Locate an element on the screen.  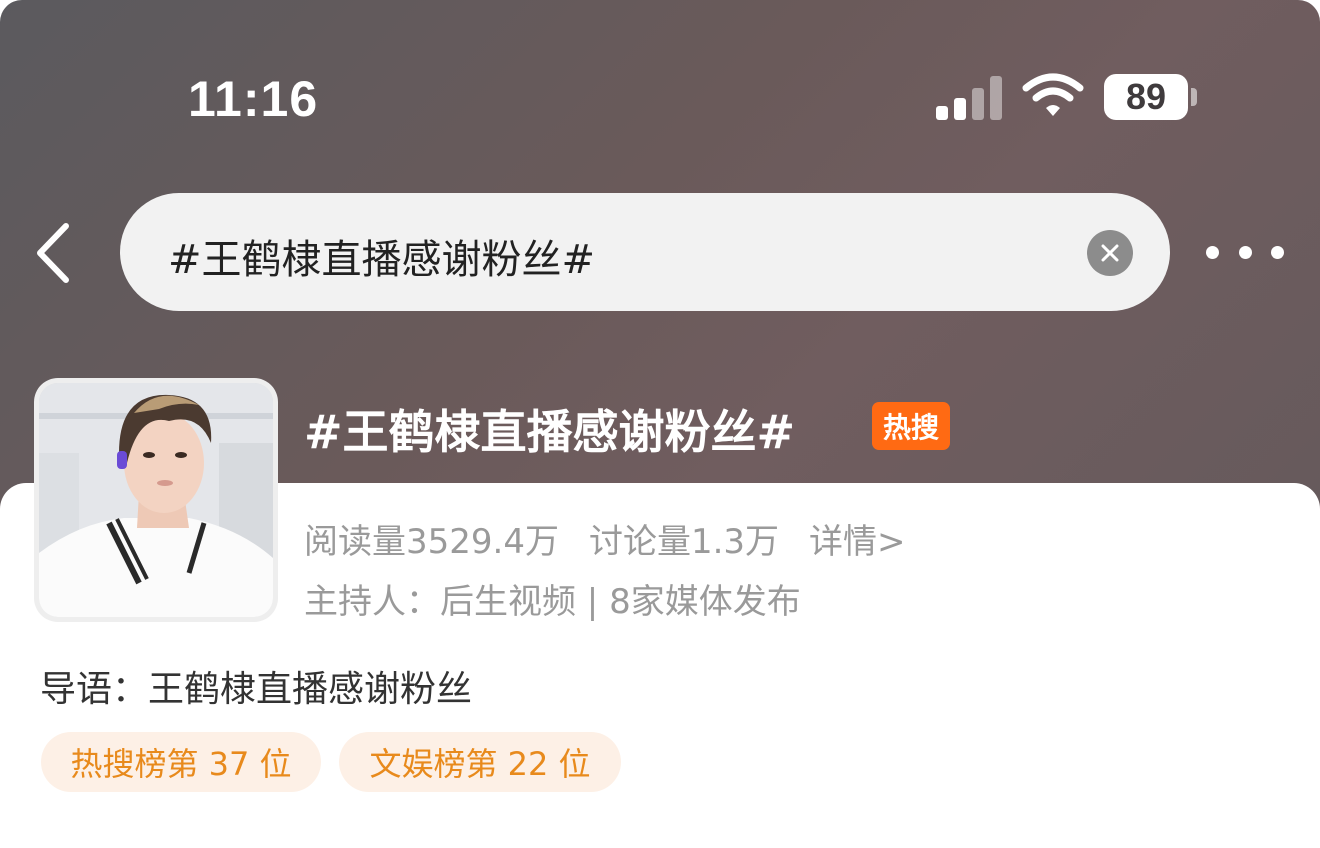
battery-indicator: 89 is located at coordinates (1146, 97).